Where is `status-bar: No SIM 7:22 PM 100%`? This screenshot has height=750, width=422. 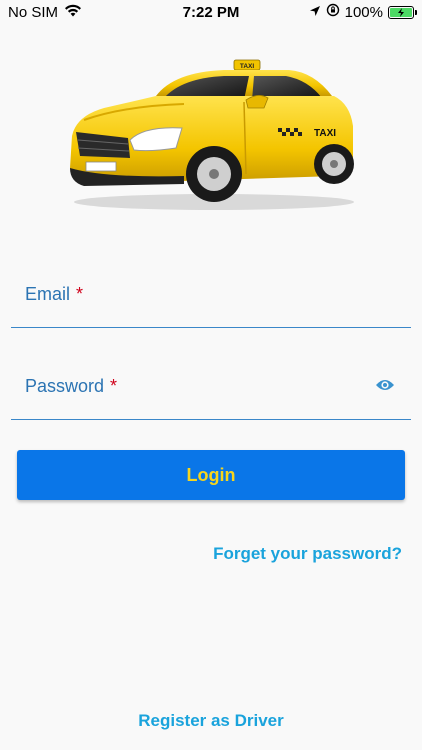 status-bar: No SIM 7:22 PM 100% is located at coordinates (211, 13).